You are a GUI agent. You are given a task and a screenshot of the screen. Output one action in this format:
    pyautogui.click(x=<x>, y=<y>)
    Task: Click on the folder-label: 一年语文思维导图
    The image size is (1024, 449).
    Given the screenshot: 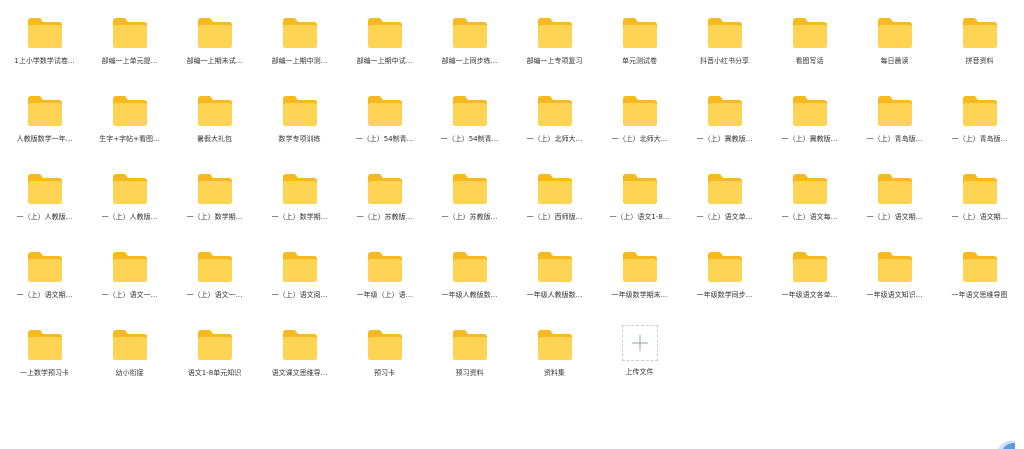 What is the action you would take?
    pyautogui.click(x=979, y=295)
    